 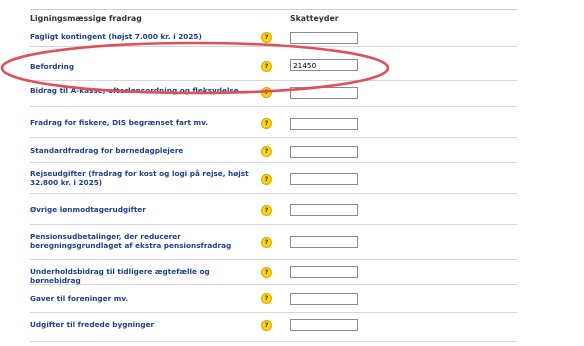 I want to click on column-header-taxpayer: Skatteyder, so click(x=314, y=18).